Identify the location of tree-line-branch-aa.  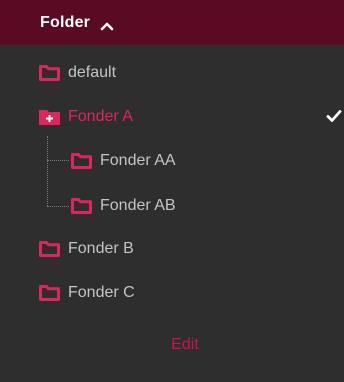
(58, 160).